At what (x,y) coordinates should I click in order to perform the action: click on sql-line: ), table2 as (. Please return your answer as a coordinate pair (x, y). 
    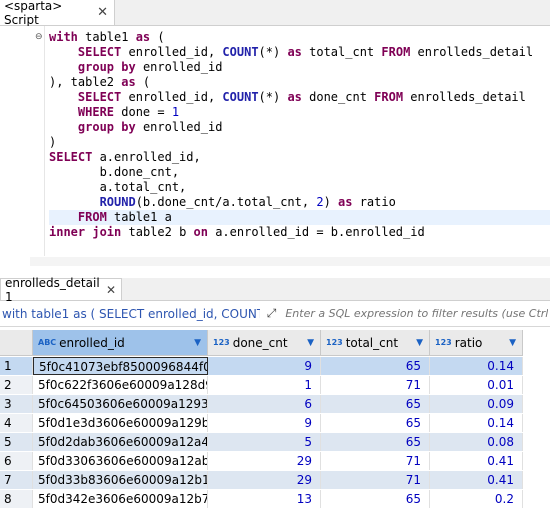
    Looking at the image, I should click on (299, 82).